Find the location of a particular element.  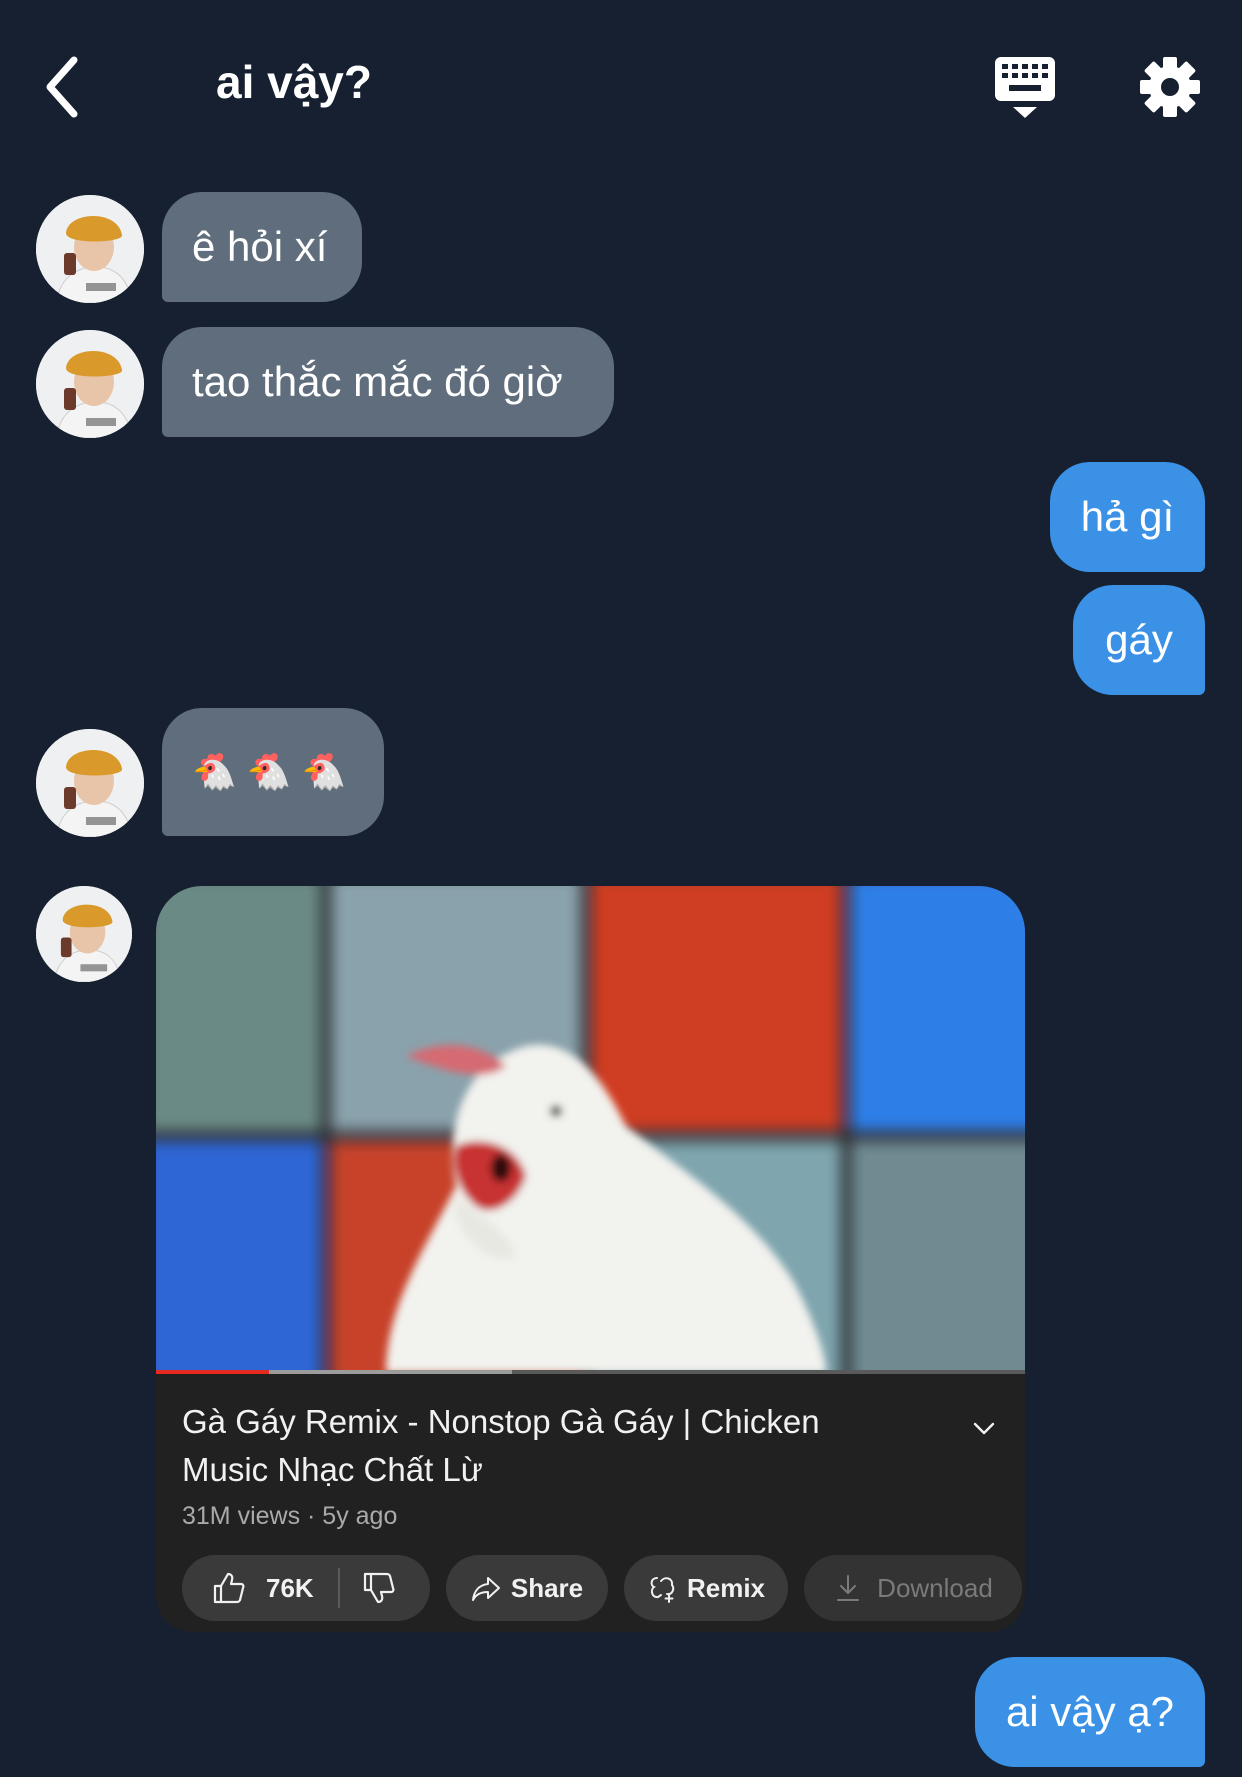

back-chevron-icon is located at coordinates (62, 87).